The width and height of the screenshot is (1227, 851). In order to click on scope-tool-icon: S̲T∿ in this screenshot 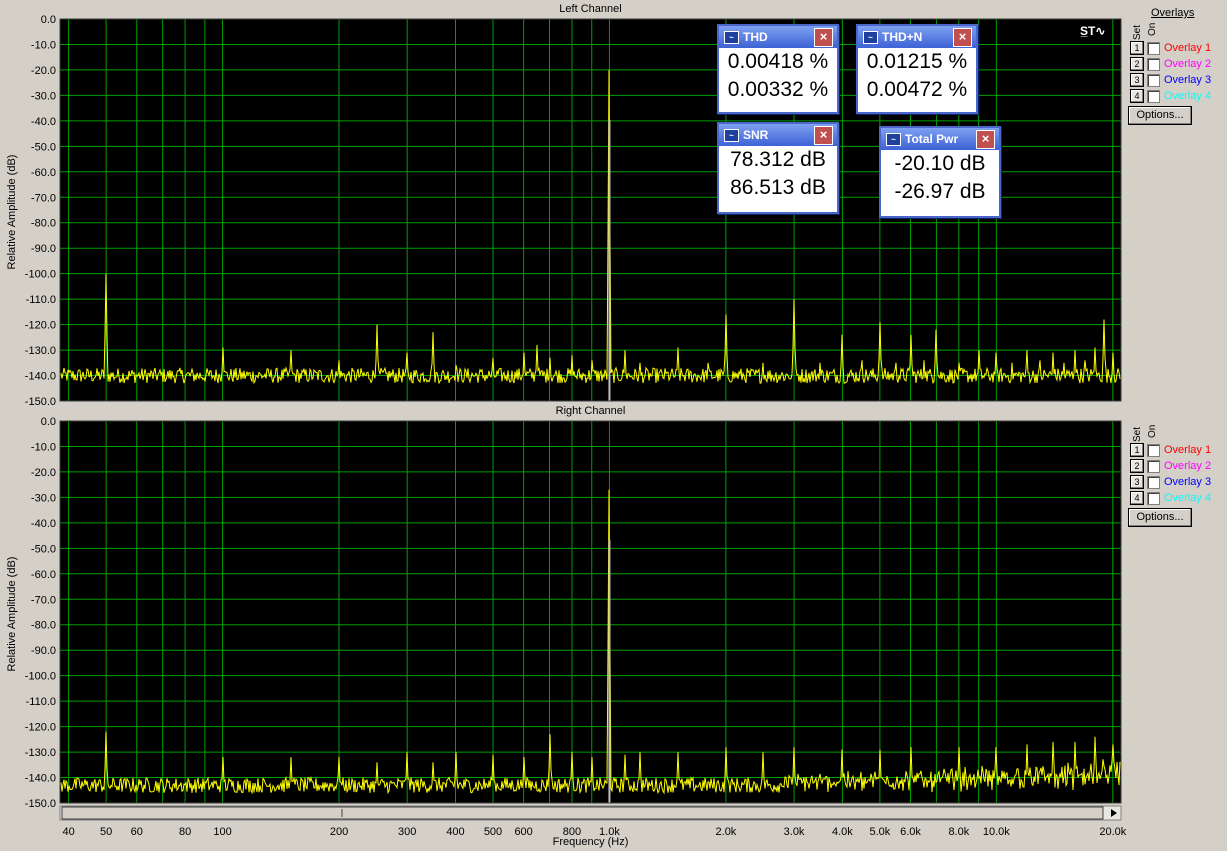, I will do `click(1092, 31)`.